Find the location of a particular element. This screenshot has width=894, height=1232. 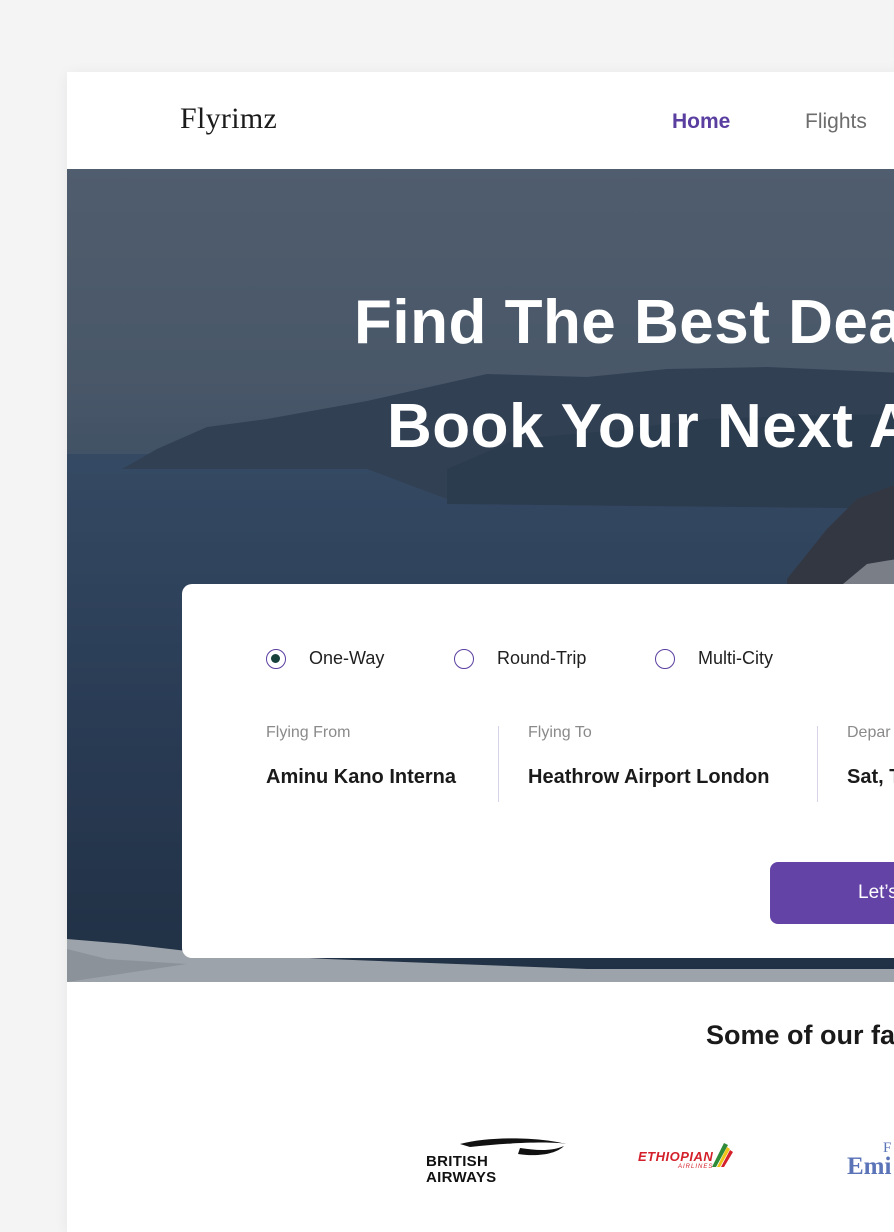

top-navigation-bar: Flyrimz Home Flights is located at coordinates (480, 120).